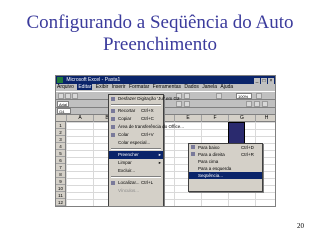 This screenshot has height=240, width=320. Describe the element at coordinates (219, 96) in the screenshot. I see `chart-wizard-icon` at that location.